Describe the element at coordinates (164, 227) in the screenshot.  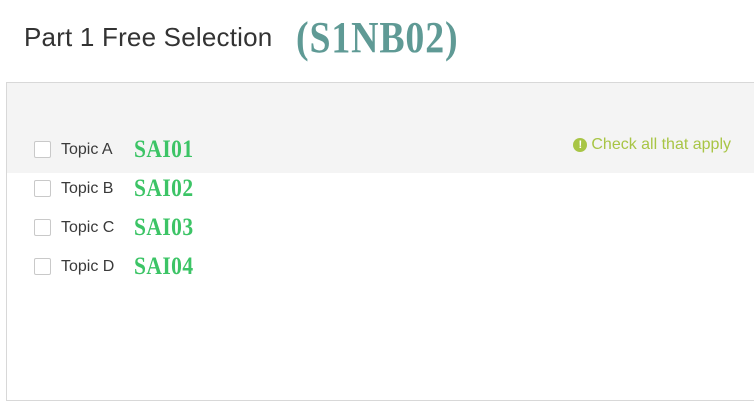
I see `option-code-label: SAI03` at that location.